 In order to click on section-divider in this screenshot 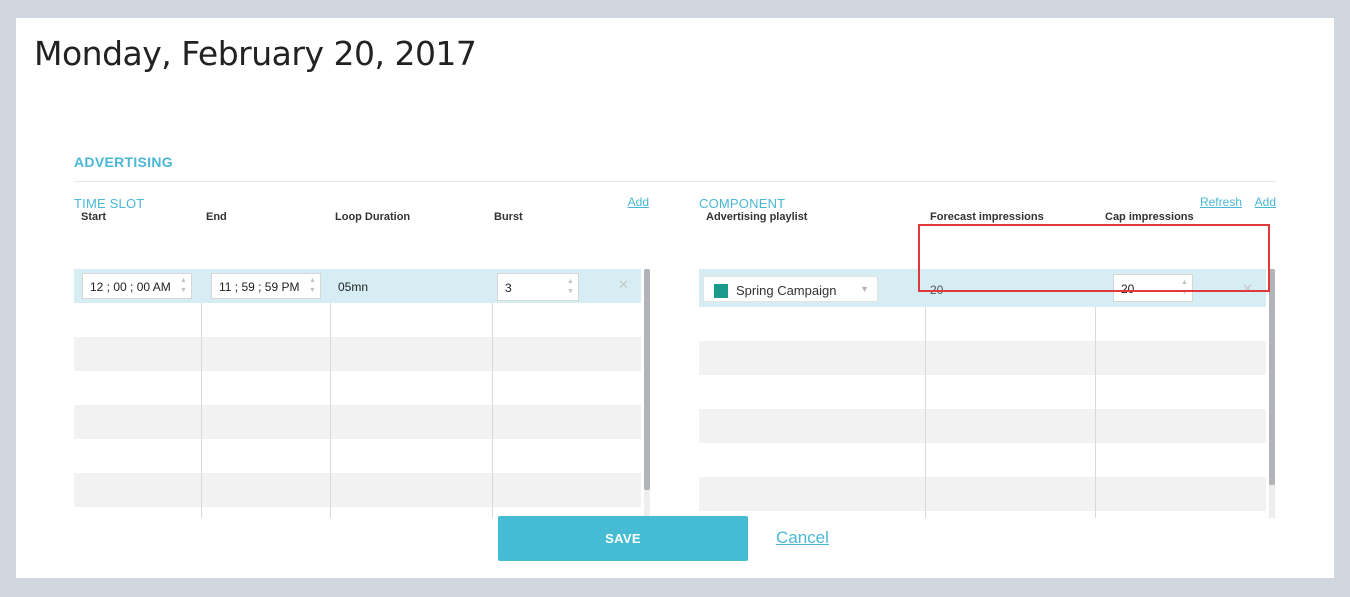, I will do `click(675, 181)`.